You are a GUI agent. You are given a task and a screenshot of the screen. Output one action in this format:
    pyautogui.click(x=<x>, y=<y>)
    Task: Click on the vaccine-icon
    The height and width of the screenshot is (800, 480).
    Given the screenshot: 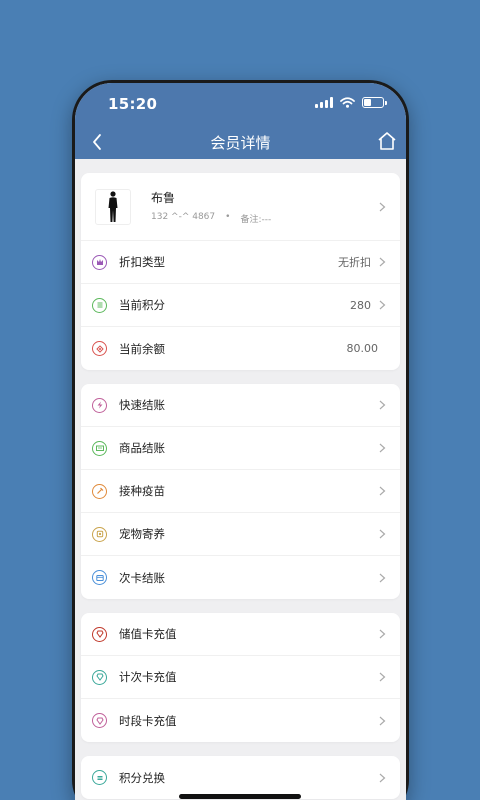 What is the action you would take?
    pyautogui.click(x=99, y=491)
    